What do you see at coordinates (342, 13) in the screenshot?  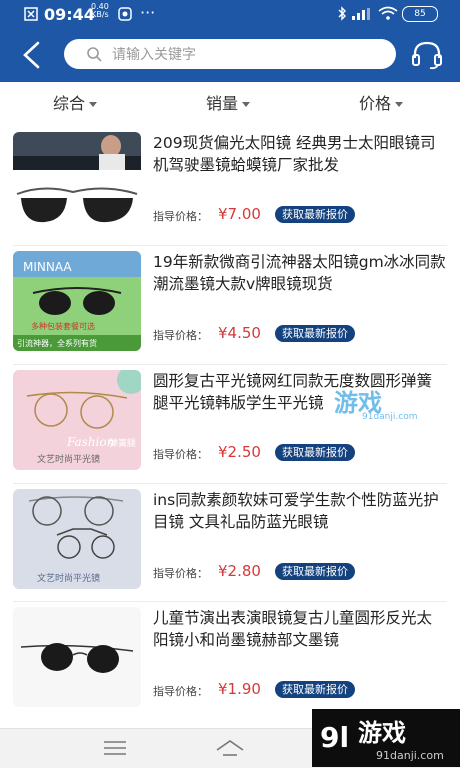 I see `bluetooth-icon` at bounding box center [342, 13].